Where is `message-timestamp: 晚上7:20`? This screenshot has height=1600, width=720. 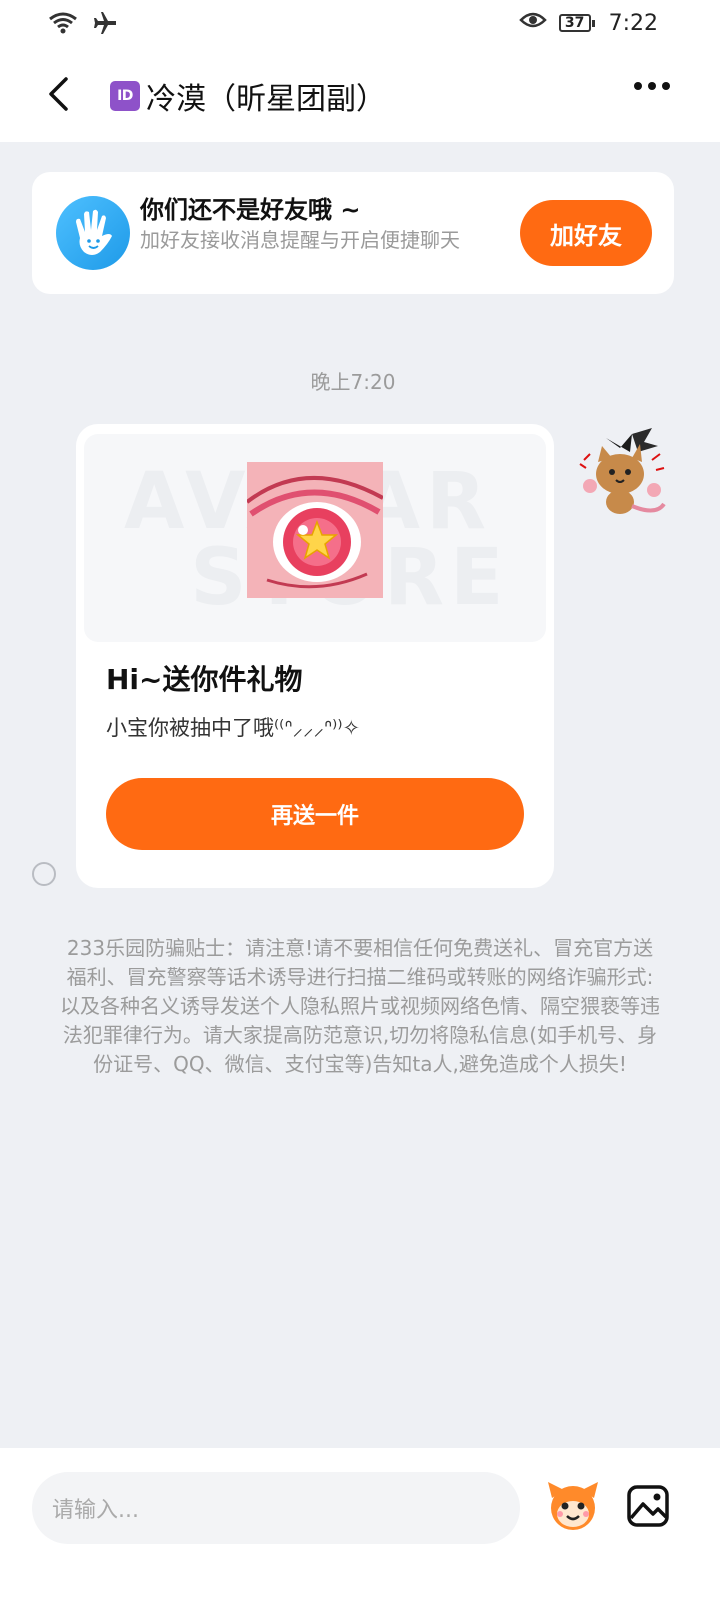 message-timestamp: 晚上7:20 is located at coordinates (353, 382).